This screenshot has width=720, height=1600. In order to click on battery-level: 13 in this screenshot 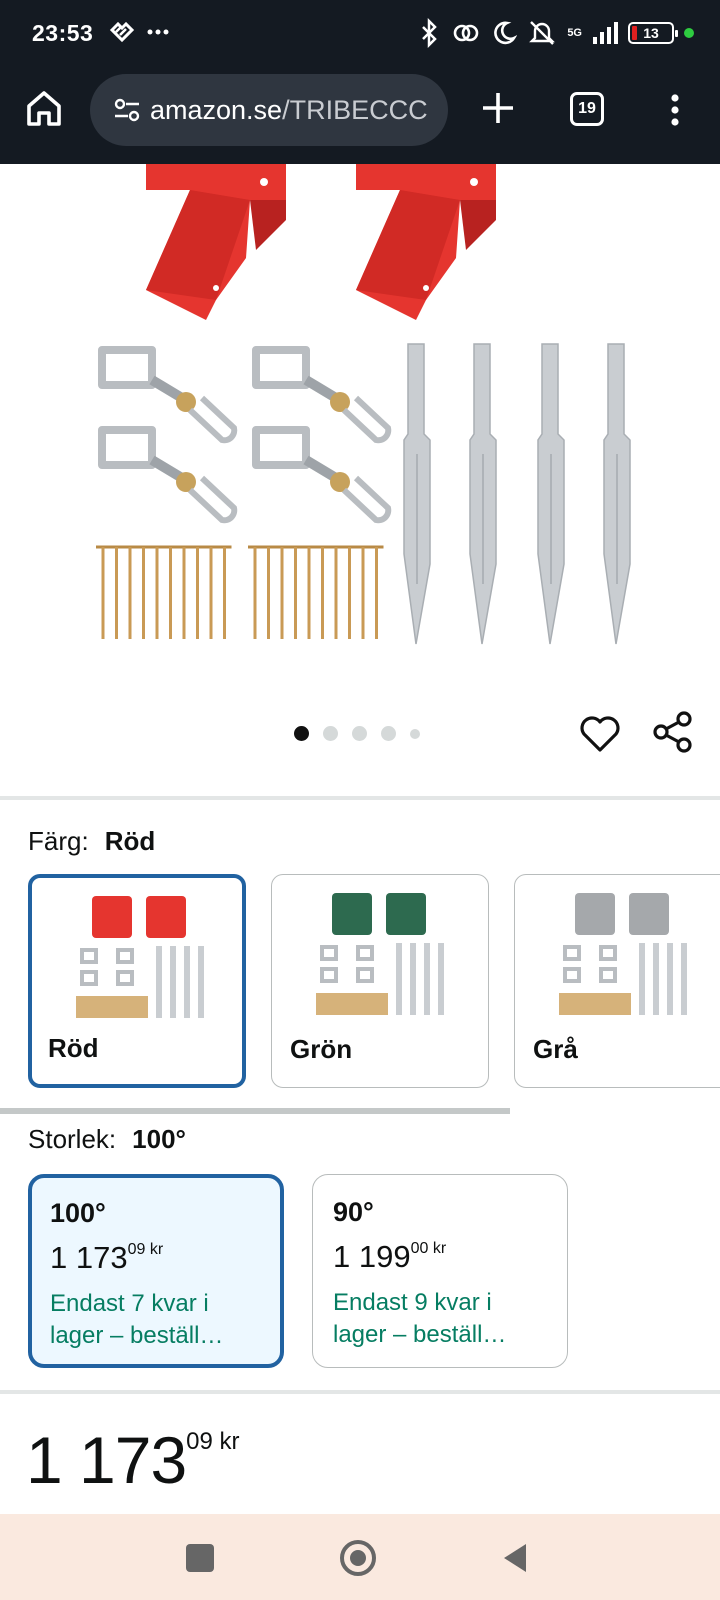, I will do `click(651, 33)`.